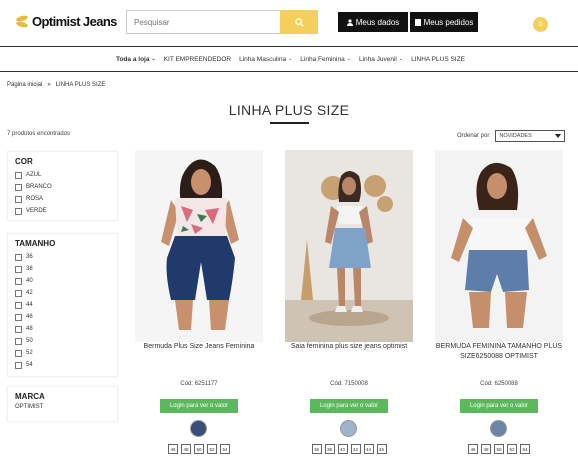 This screenshot has height=464, width=578. I want to click on product-card: Bermuda Plus Size Jeans Feminina, so click(199, 251).